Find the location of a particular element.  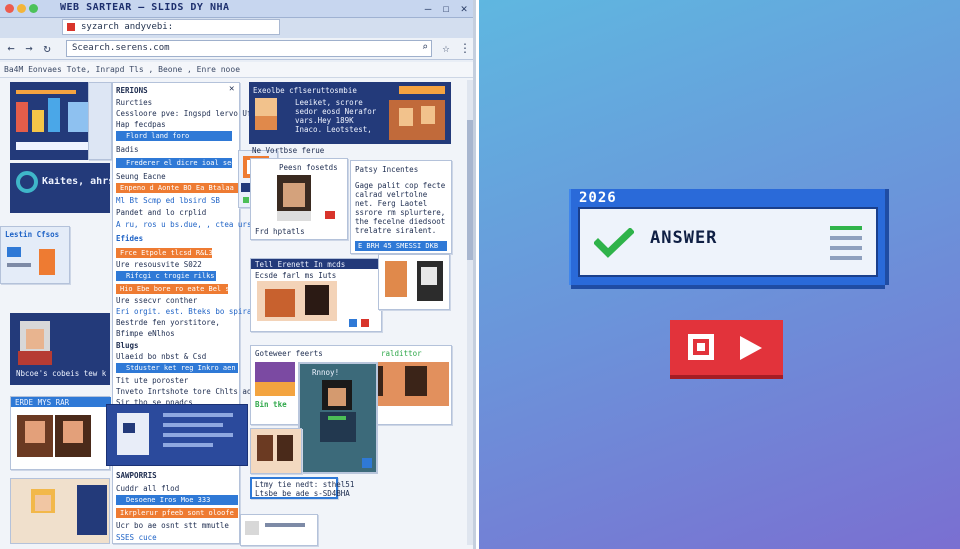

feature-card: Tell Erenett In mcds Ecsde farl ms Iuts is located at coordinates (316, 295).